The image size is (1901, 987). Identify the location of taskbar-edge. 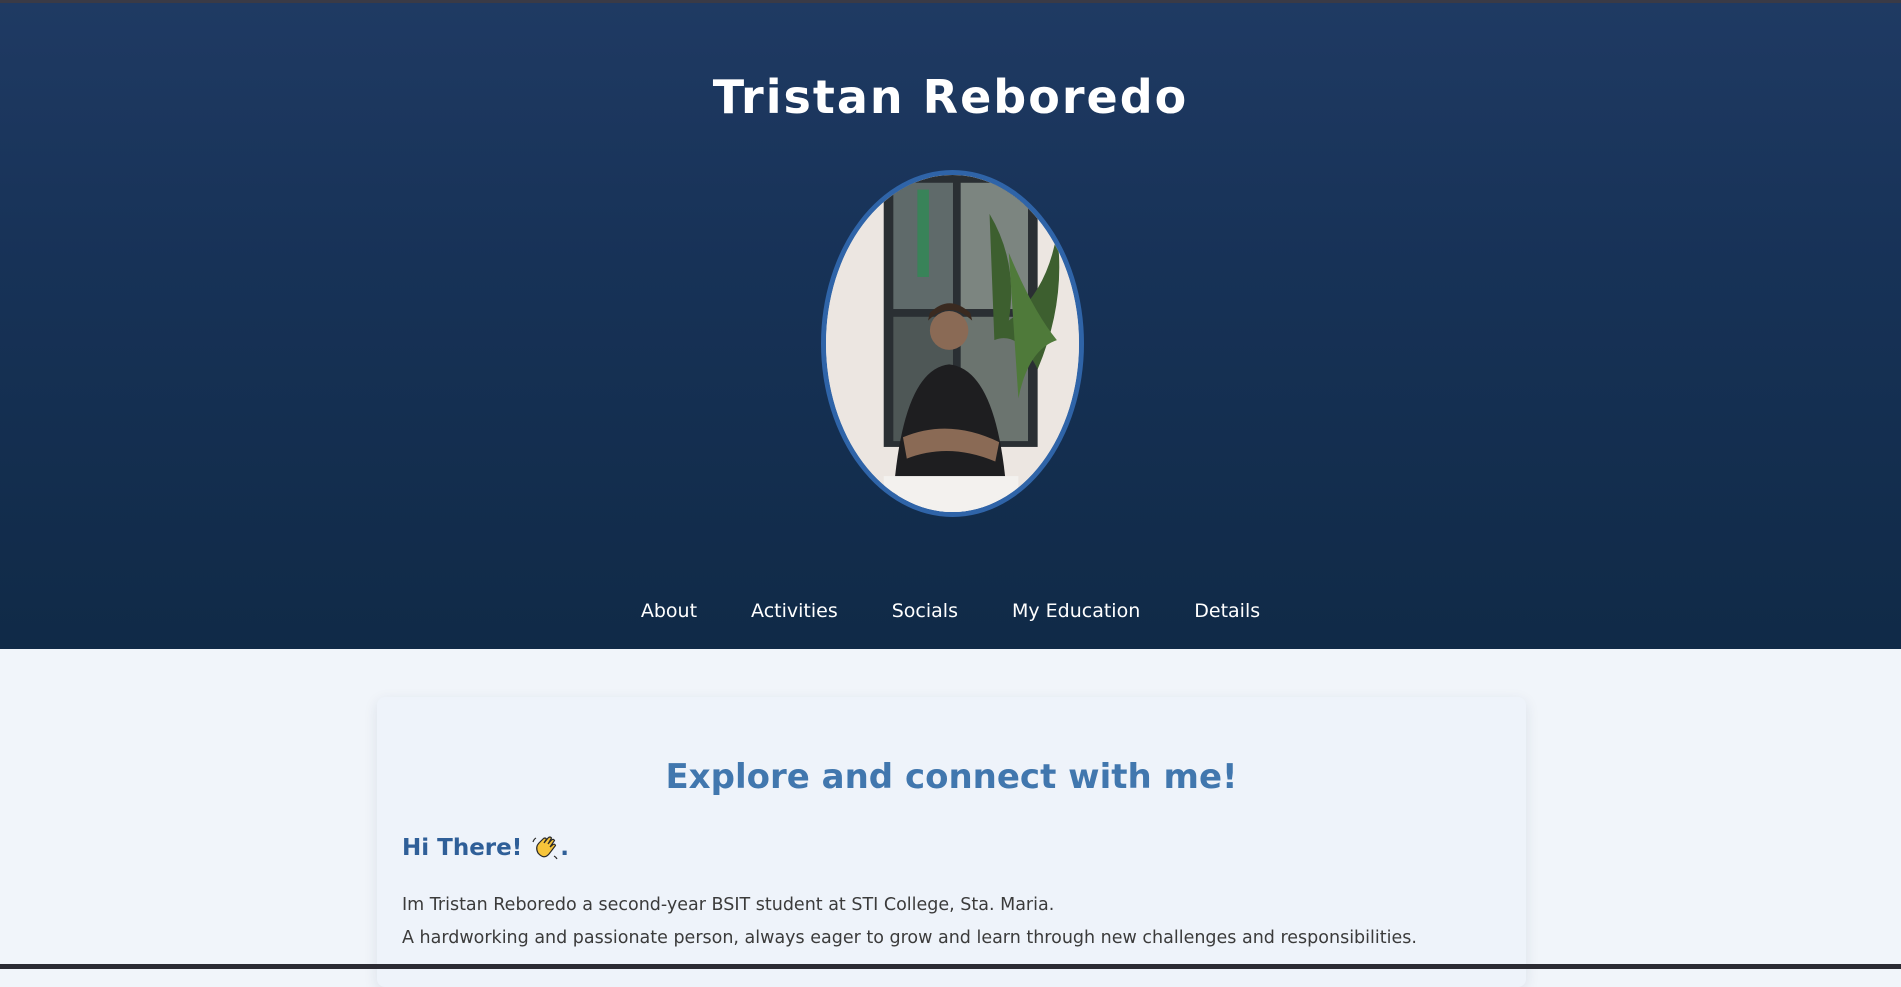
(950, 966).